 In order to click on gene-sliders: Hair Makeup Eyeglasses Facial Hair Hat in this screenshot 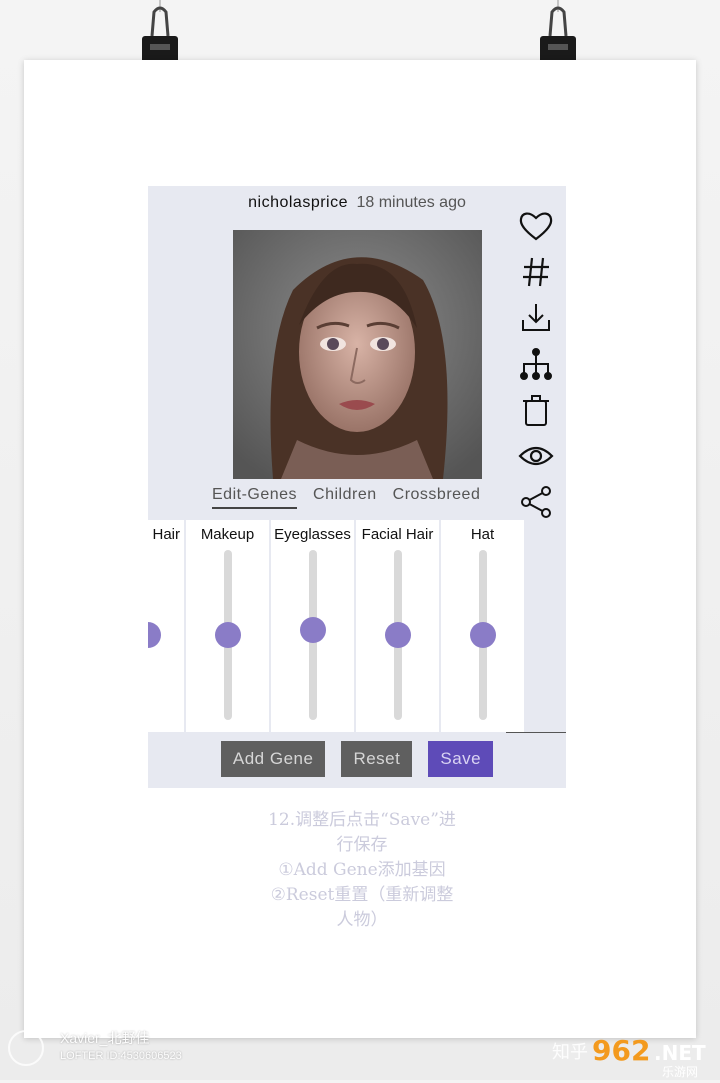, I will do `click(337, 626)`.